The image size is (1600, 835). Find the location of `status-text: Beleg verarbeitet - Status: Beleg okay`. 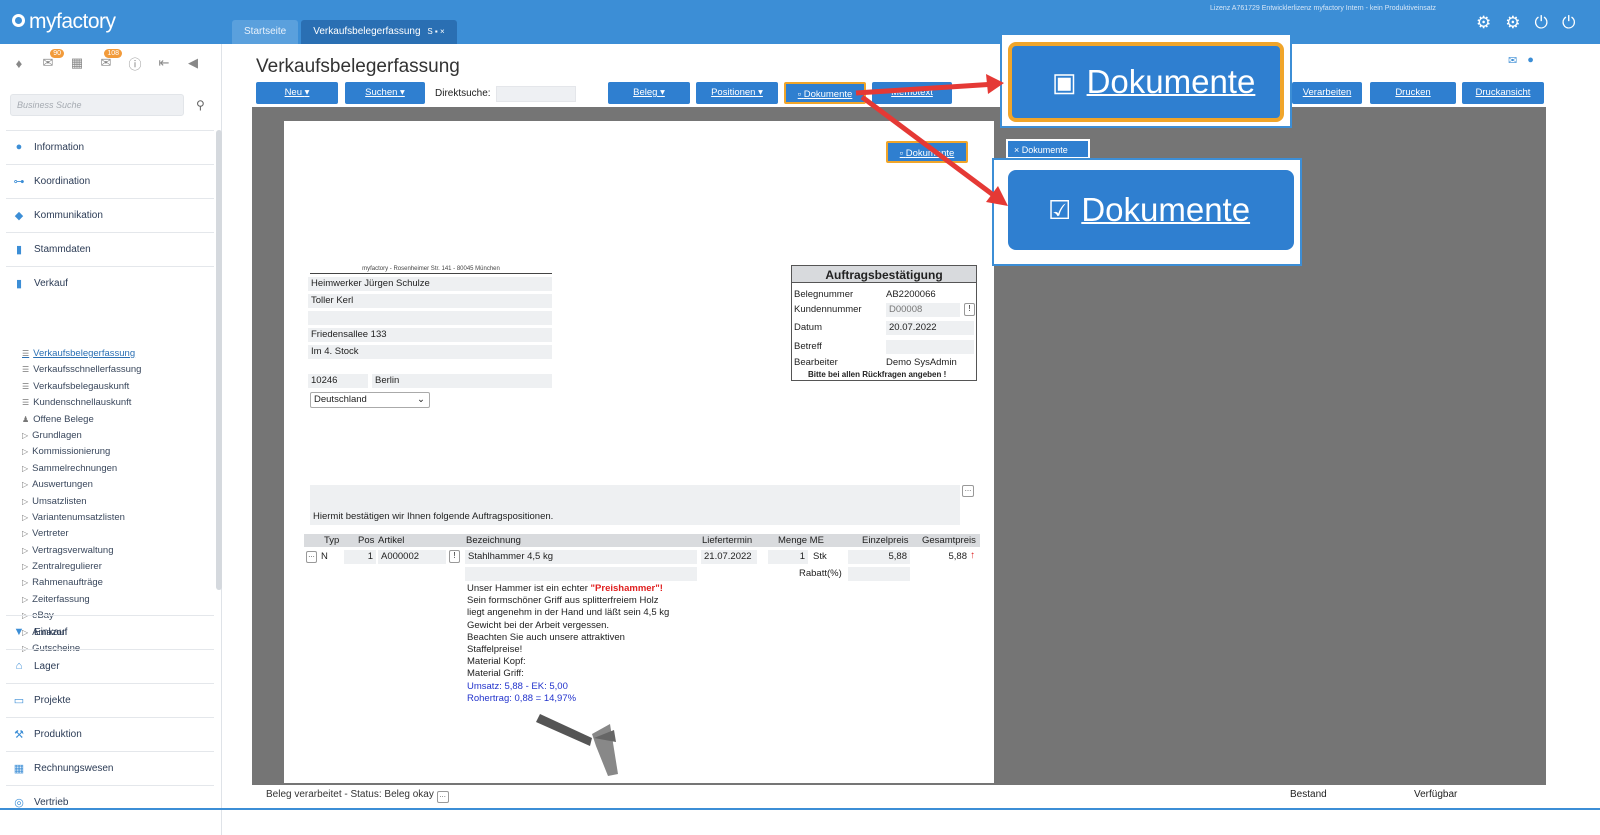

status-text: Beleg verarbeitet - Status: Beleg okay is located at coordinates (350, 794).